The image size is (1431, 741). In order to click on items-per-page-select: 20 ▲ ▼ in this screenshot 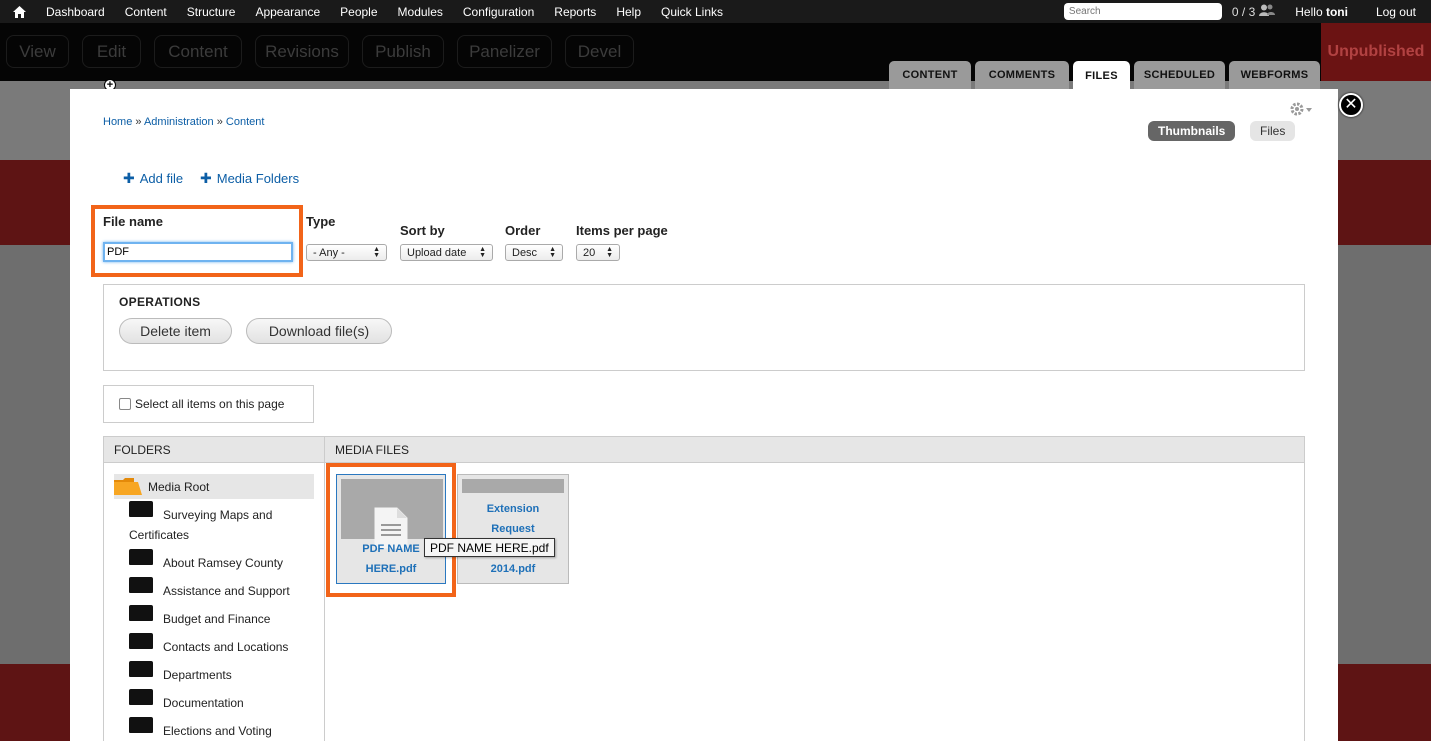, I will do `click(598, 252)`.